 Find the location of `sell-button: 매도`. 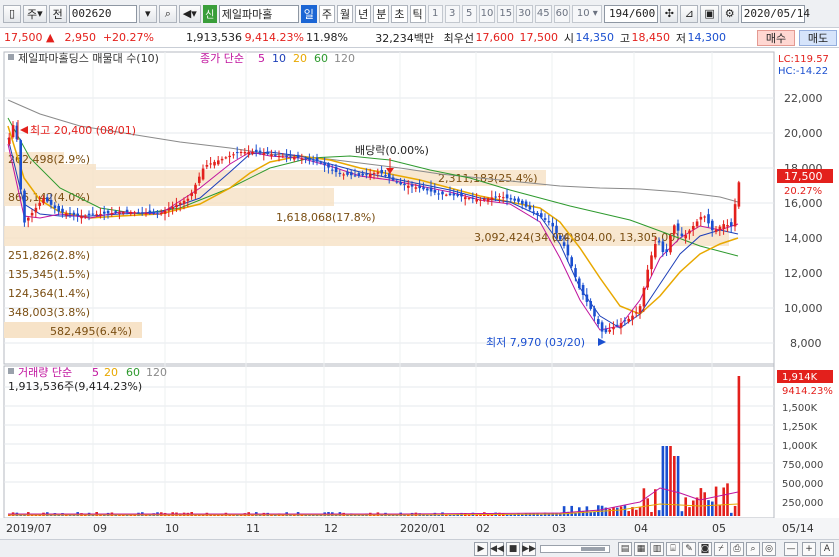

sell-button: 매도 is located at coordinates (818, 38).